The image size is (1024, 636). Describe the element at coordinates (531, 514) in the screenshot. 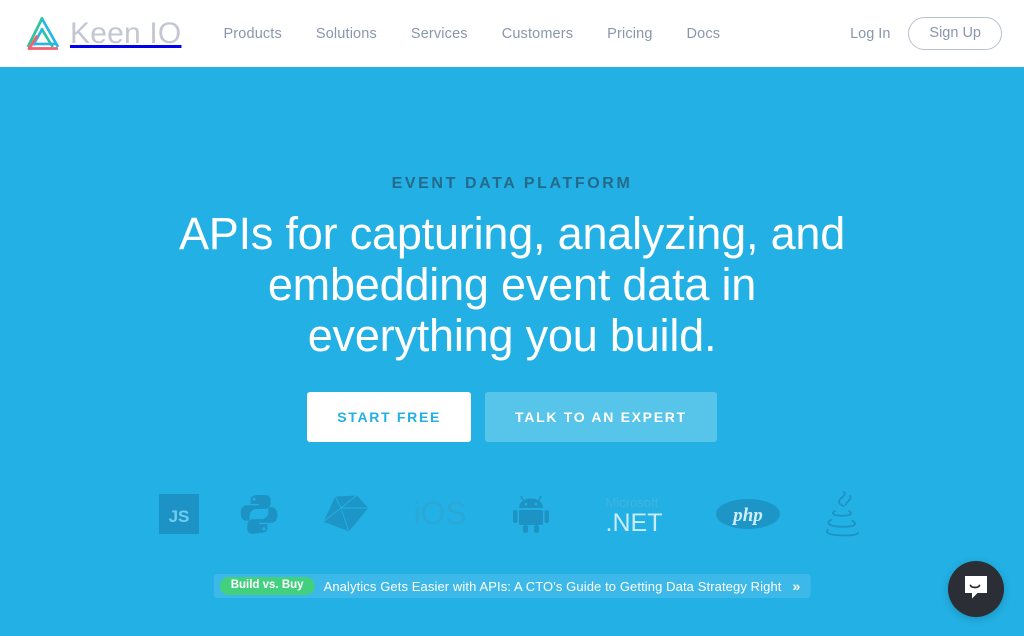

I see `android-icon` at that location.